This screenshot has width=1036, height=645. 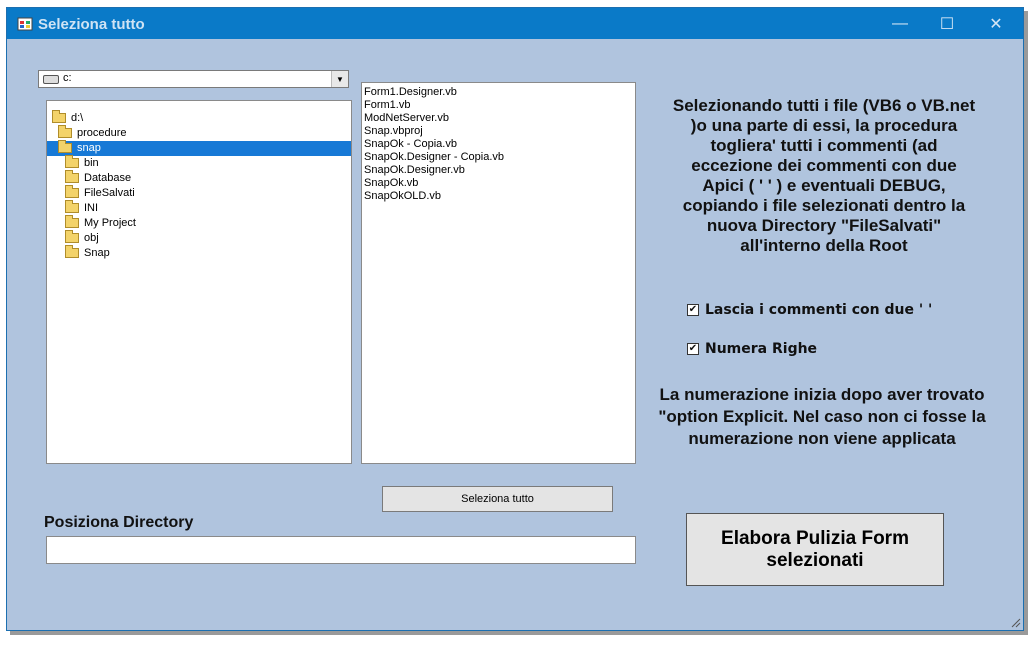 I want to click on process-button: Elabora Pulizia Form selezionati, so click(x=815, y=549).